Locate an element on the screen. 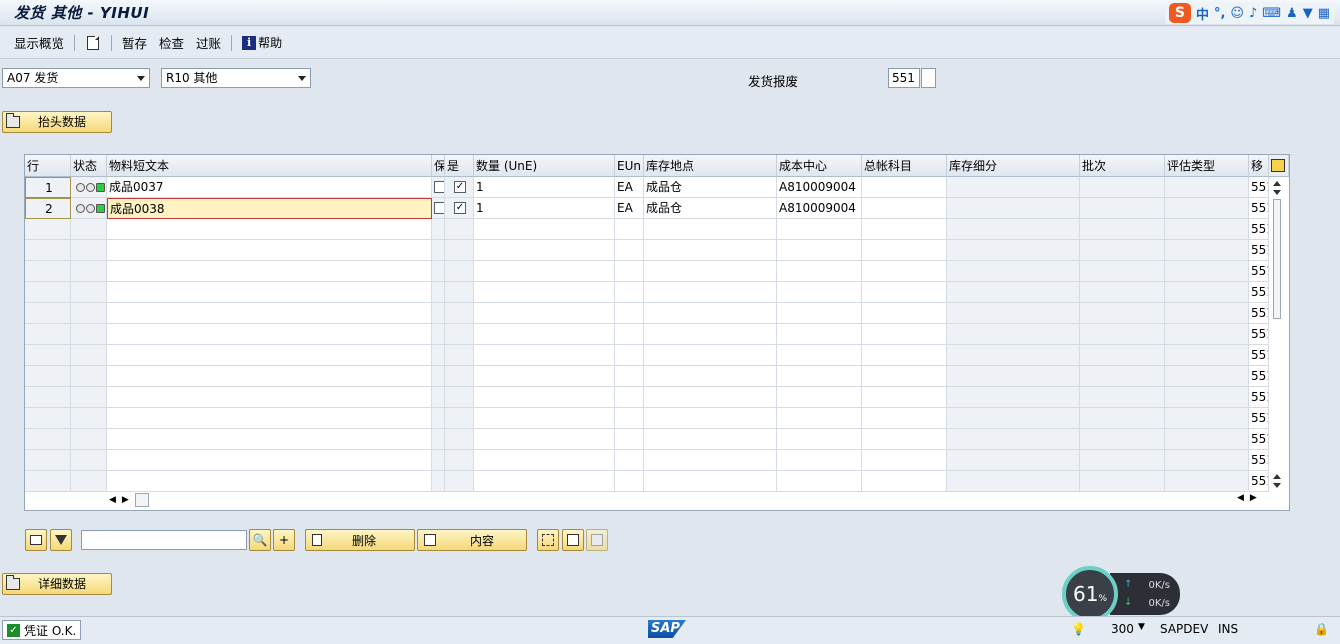  ime-toolbar: S 中 °, ☺ ♪ ⌨ ♟ ▼ ▦ is located at coordinates (1249, 13).